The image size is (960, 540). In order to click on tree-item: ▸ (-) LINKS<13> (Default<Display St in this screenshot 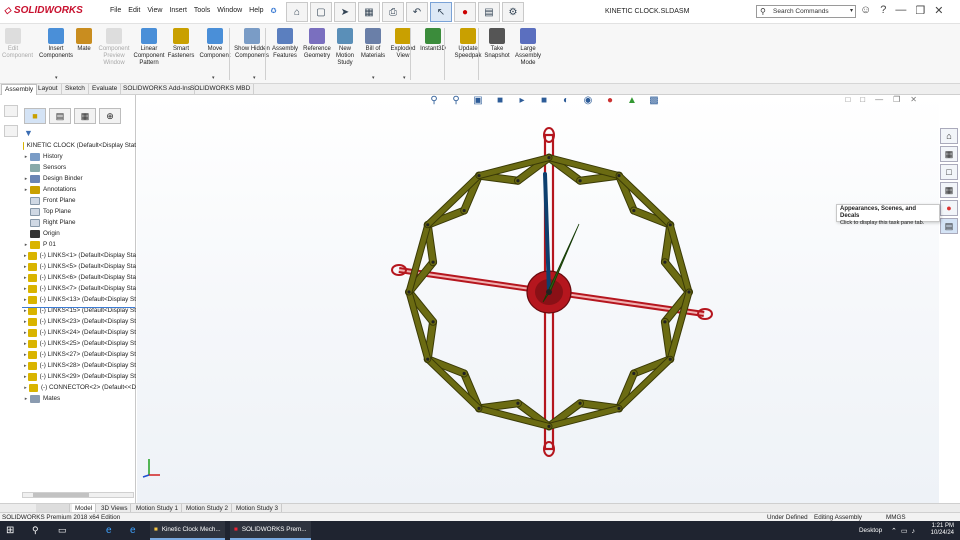, I will do `click(79, 299)`.